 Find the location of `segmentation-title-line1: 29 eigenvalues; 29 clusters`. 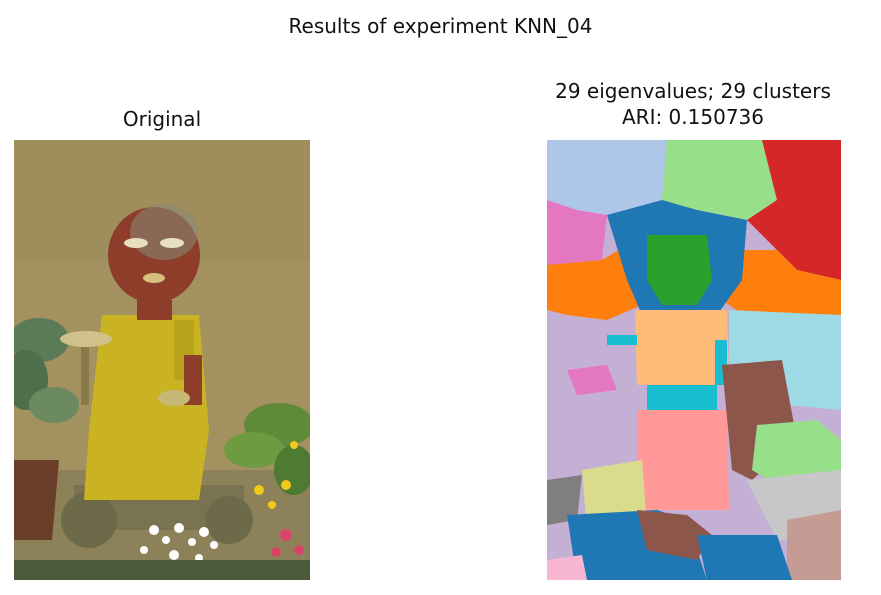

segmentation-title-line1: 29 eigenvalues; 29 clusters is located at coordinates (693, 91).